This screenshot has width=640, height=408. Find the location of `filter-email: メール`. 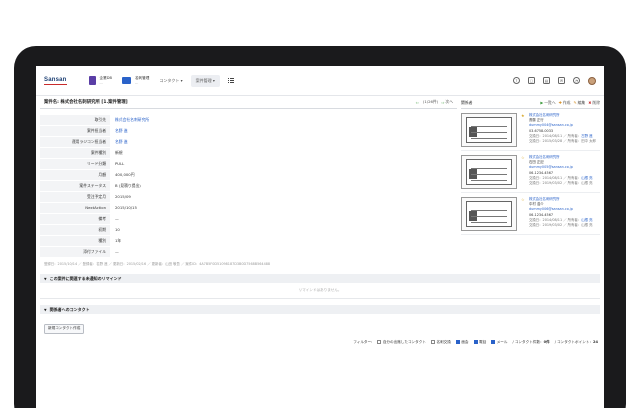

filter-email: メール is located at coordinates (499, 342).